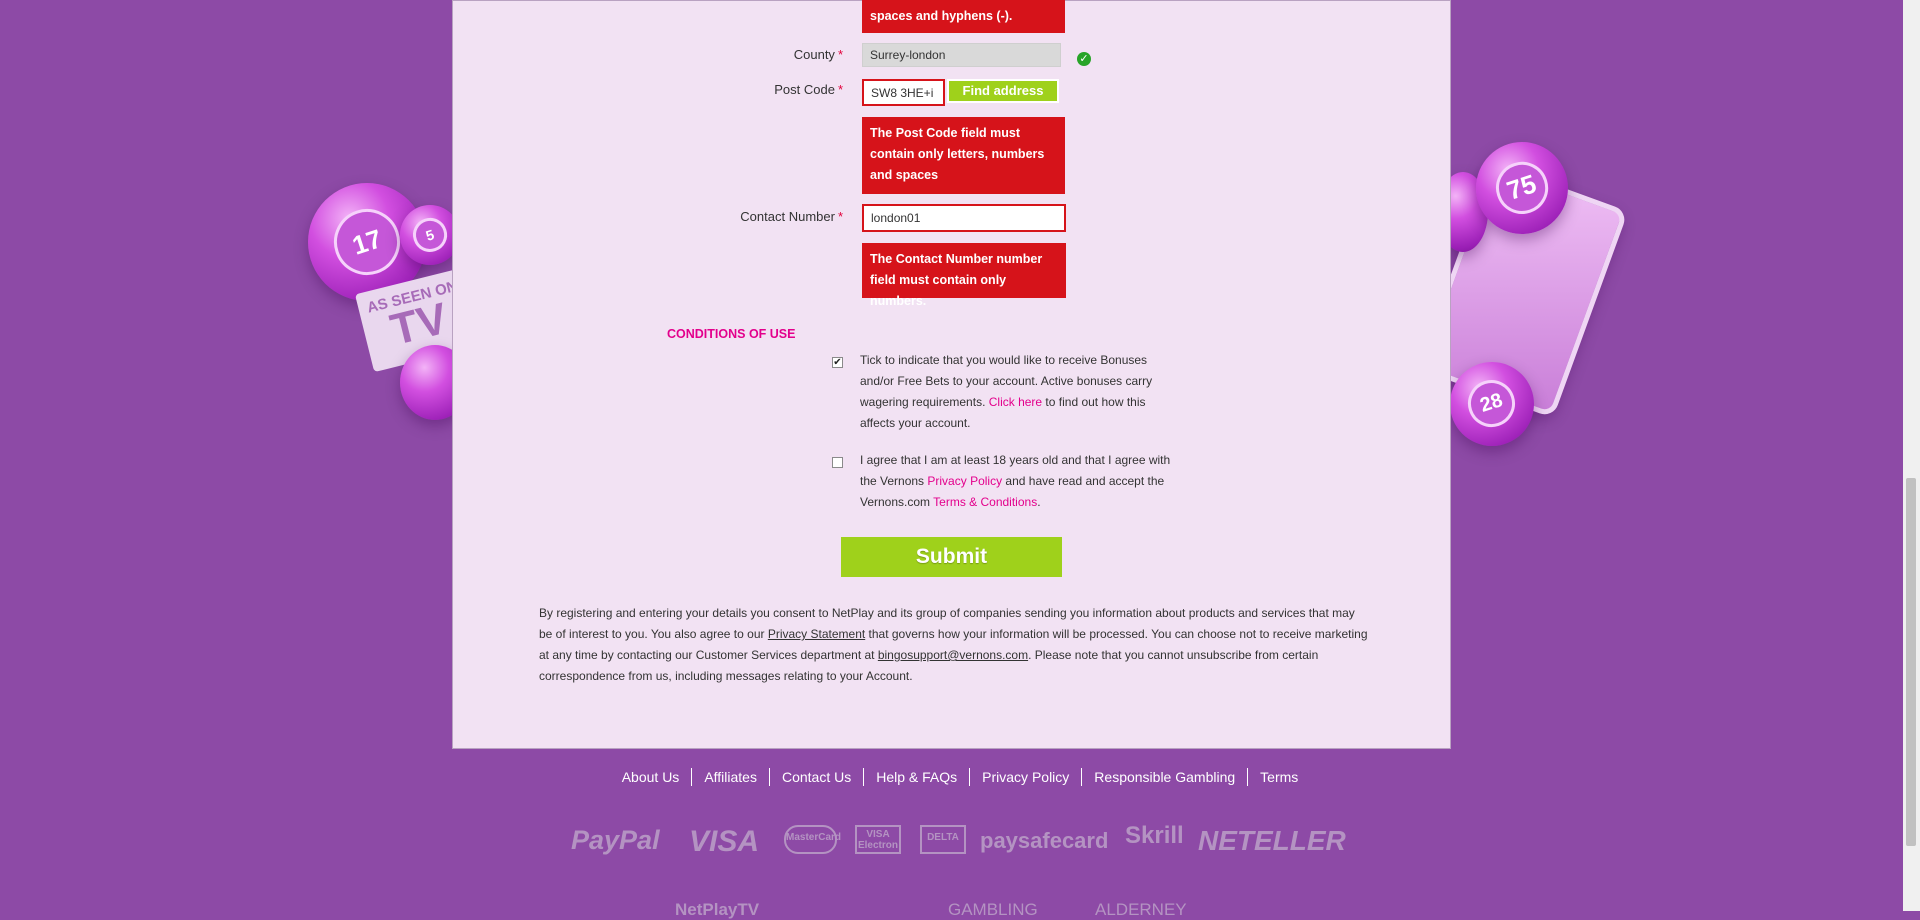 Image resolution: width=1920 pixels, height=920 pixels. Describe the element at coordinates (964, 481) in the screenshot. I see `privacy-policy-link: Privacy Policy` at that location.